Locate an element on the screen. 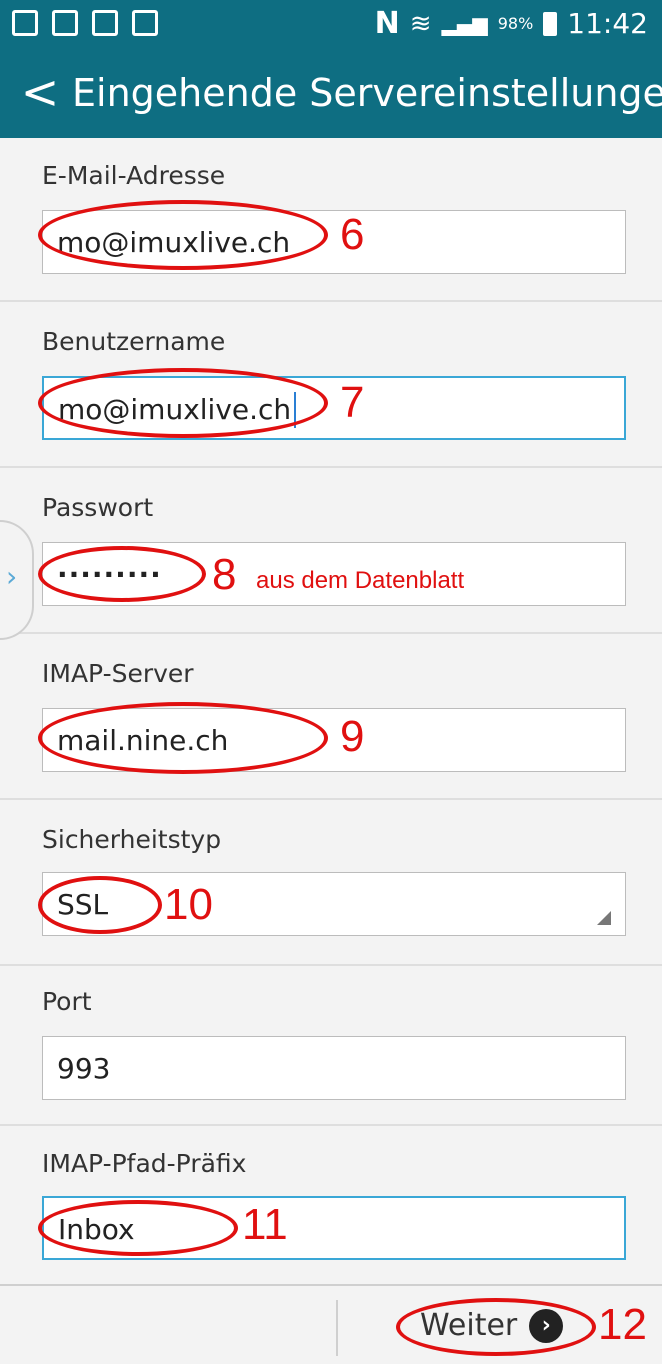 This screenshot has width=662, height=1364. annotation-number-7: 7 is located at coordinates (352, 402).